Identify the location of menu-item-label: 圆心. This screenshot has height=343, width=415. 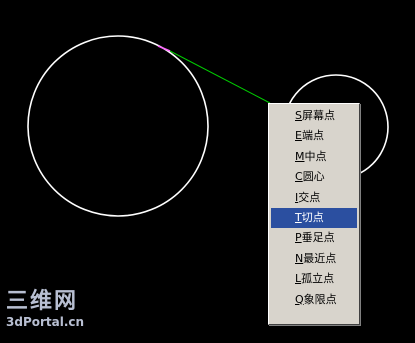
(313, 177).